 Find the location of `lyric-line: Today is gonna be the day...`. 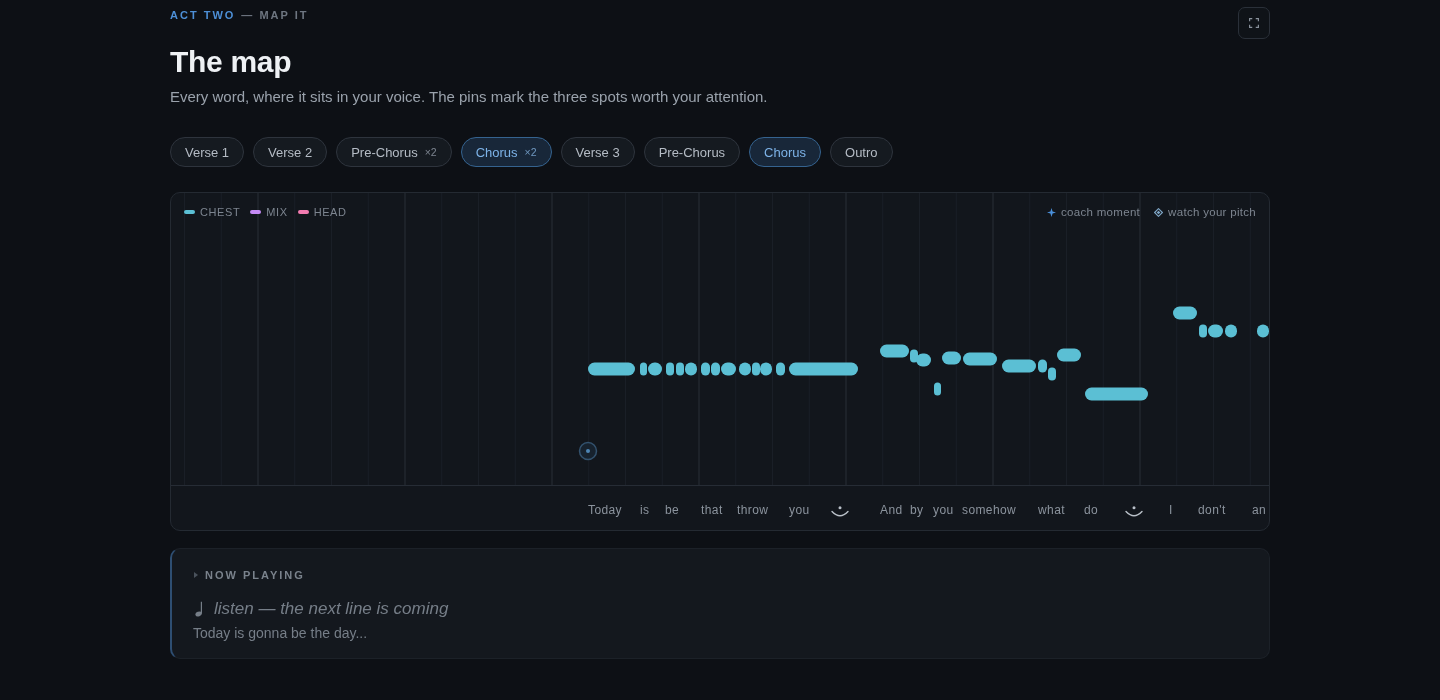

lyric-line: Today is gonna be the day... is located at coordinates (281, 633).